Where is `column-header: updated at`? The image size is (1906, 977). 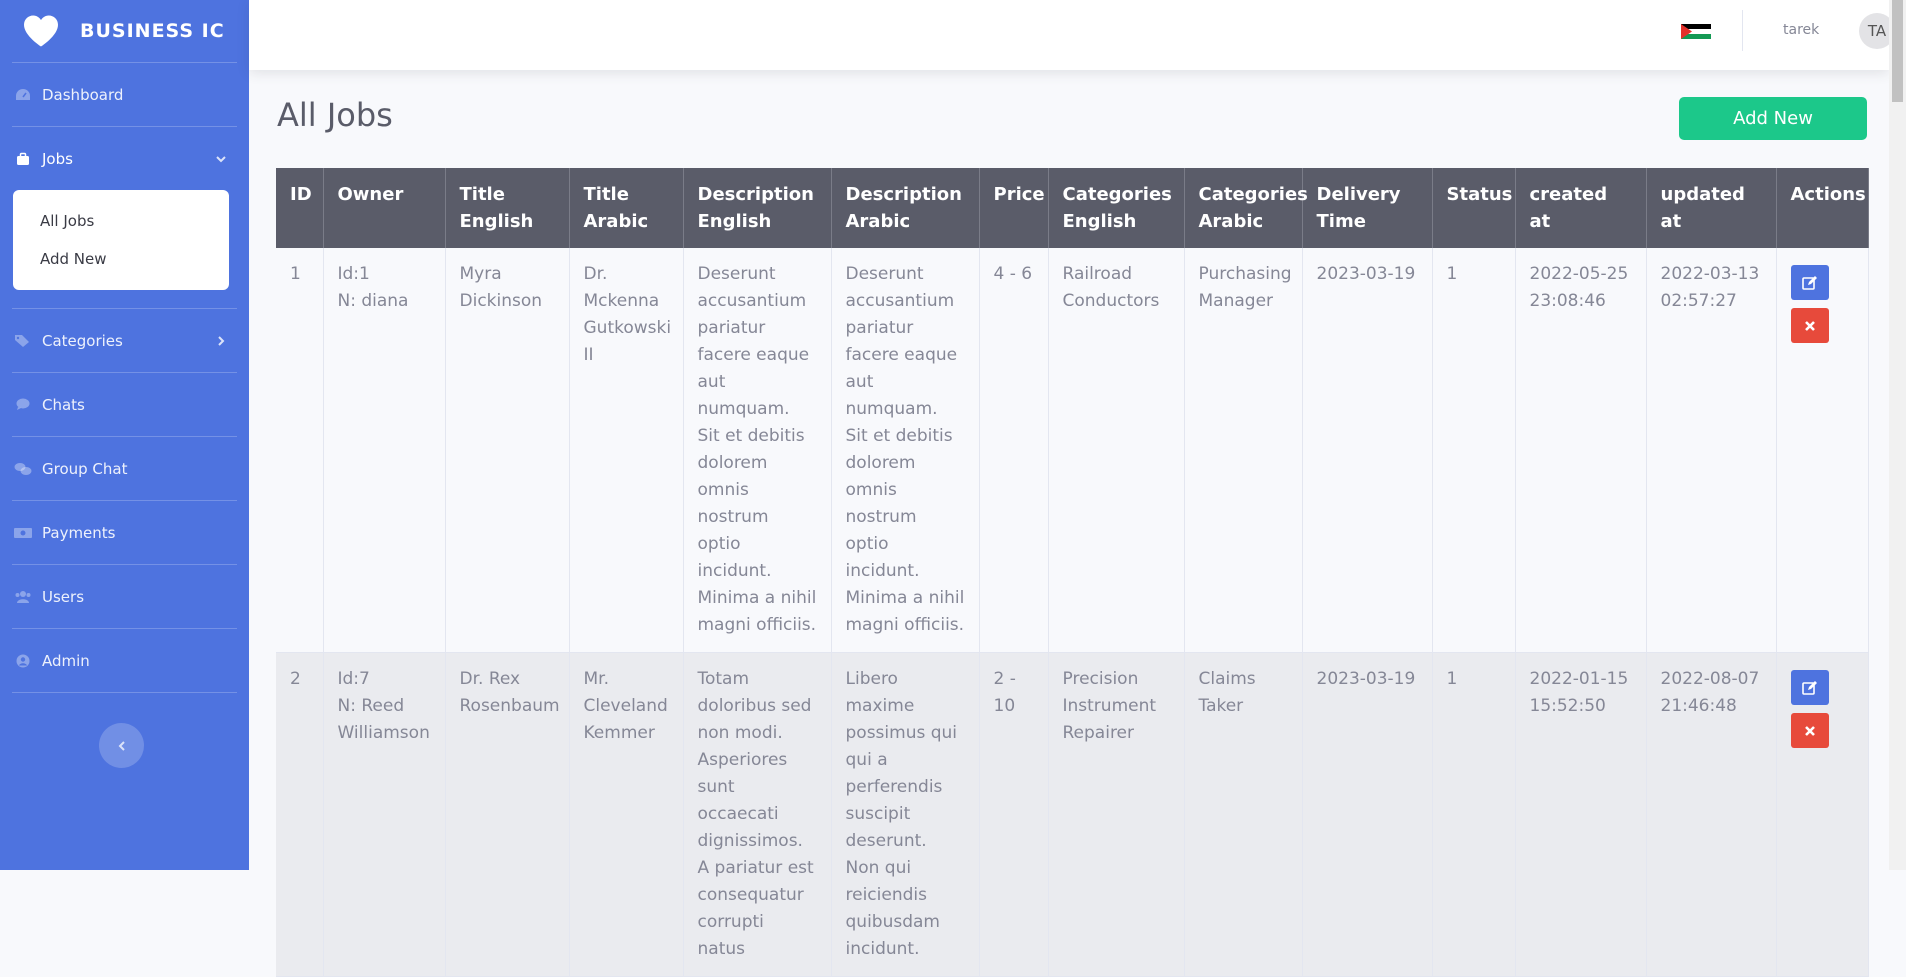
column-header: updated at is located at coordinates (1711, 208).